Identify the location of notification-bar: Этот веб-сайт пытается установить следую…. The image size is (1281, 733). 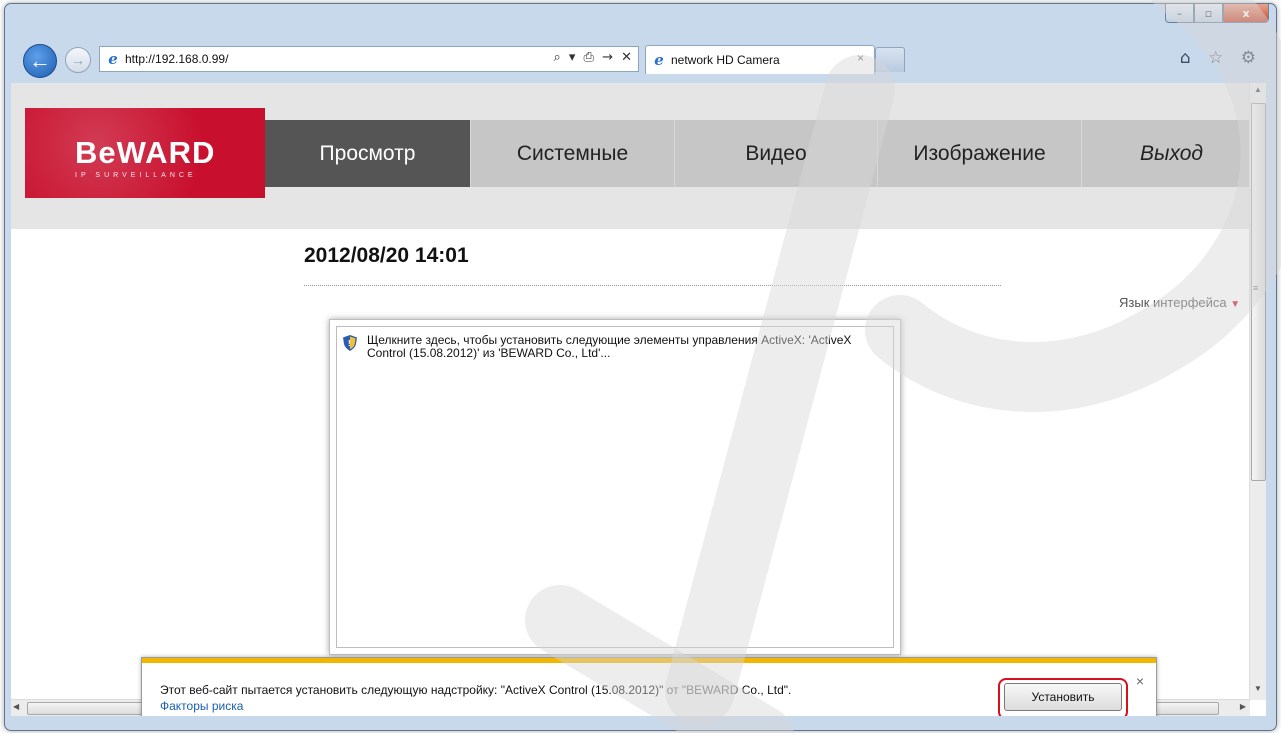
(649, 686).